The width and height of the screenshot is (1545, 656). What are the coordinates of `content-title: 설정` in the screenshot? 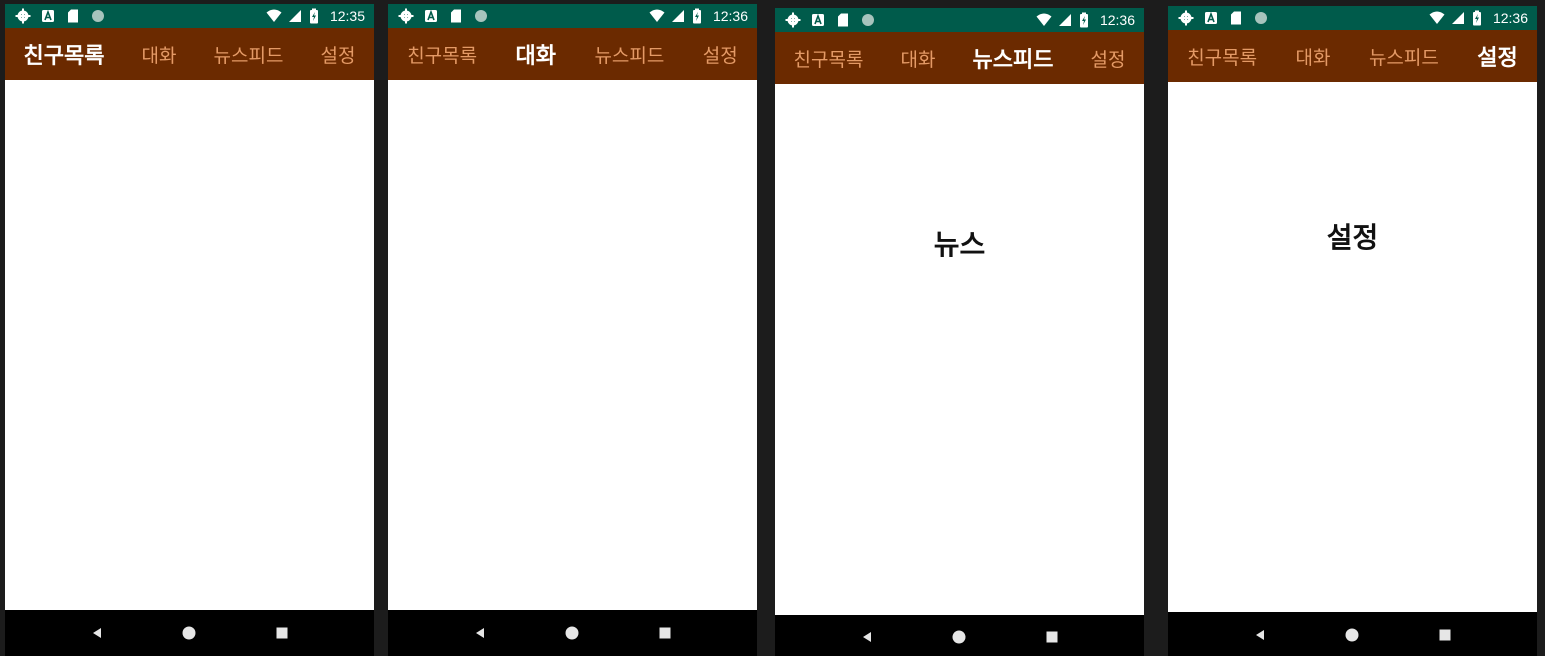 It's located at (1352, 237).